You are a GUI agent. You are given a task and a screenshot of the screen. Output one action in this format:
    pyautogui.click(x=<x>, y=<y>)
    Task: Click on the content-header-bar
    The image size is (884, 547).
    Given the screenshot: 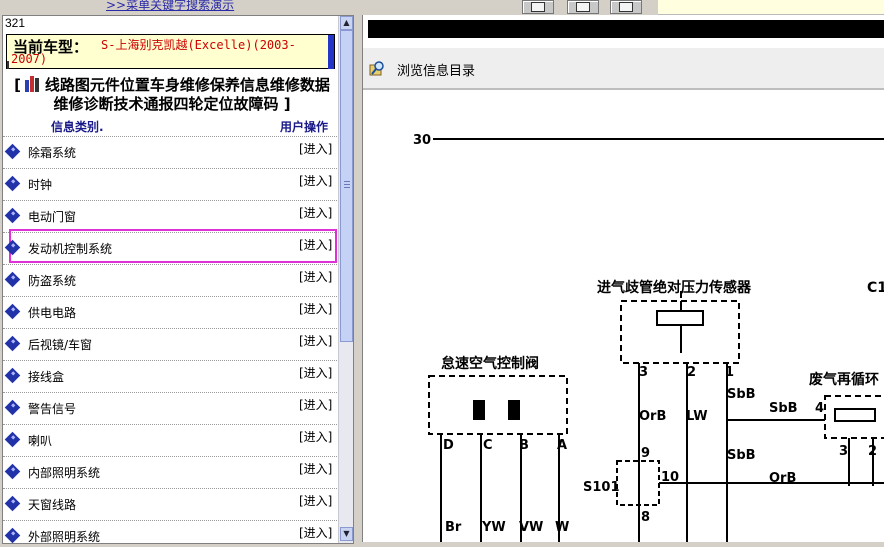 What is the action you would take?
    pyautogui.click(x=626, y=29)
    